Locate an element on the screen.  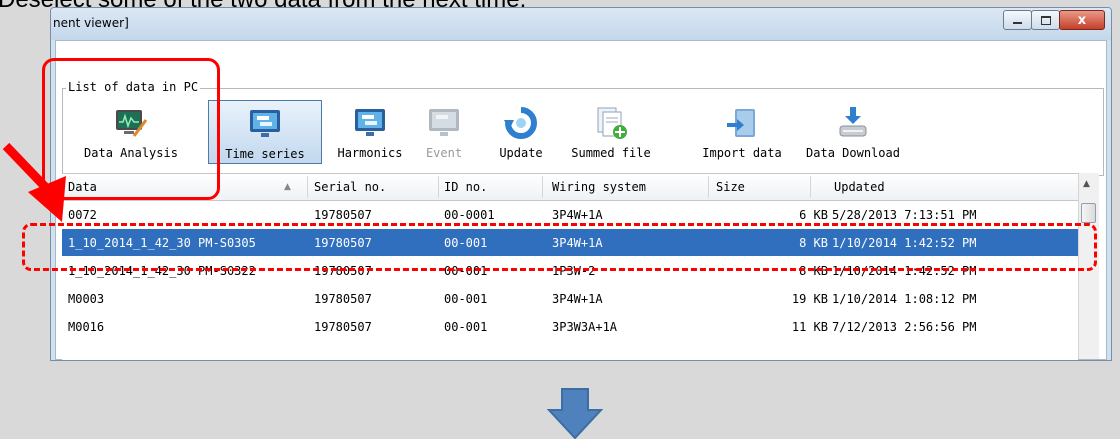
time-series-button: Time series is located at coordinates (265, 132).